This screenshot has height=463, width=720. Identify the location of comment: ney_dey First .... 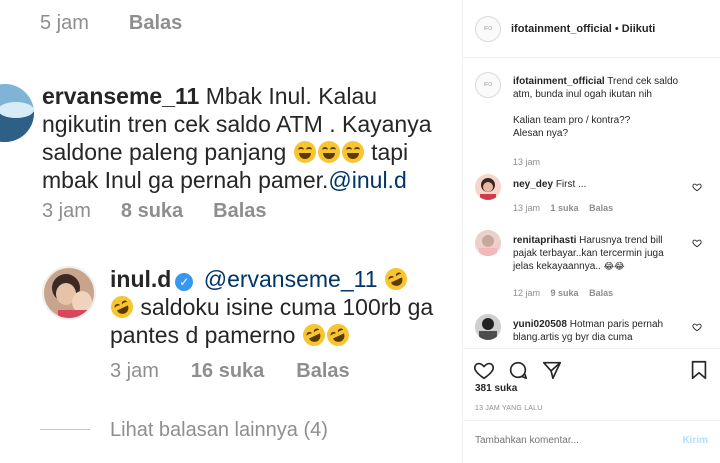
(597, 184).